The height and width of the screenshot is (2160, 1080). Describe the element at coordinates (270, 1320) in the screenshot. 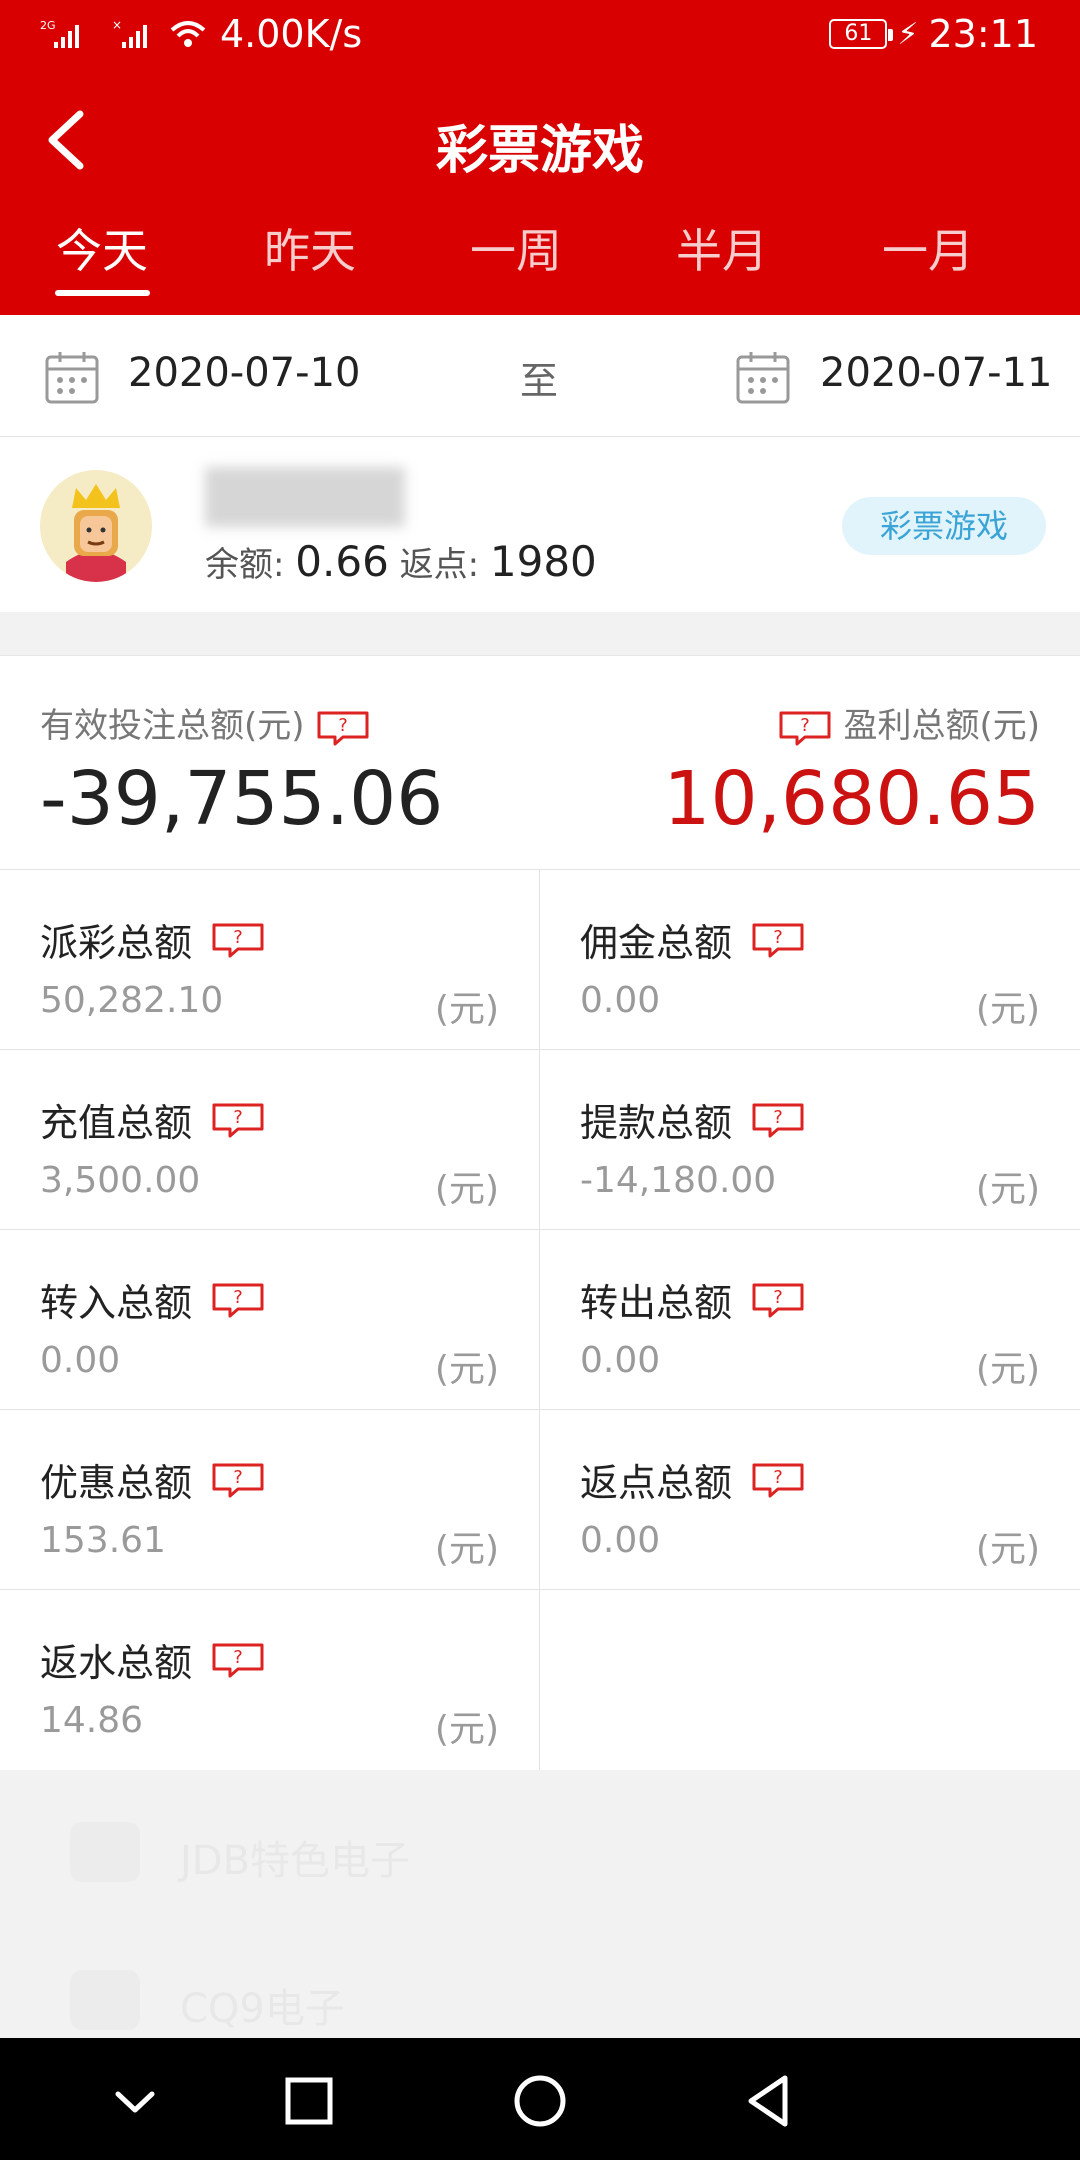

I see `stat-cell: 转入总额? 0.00 (元)` at that location.